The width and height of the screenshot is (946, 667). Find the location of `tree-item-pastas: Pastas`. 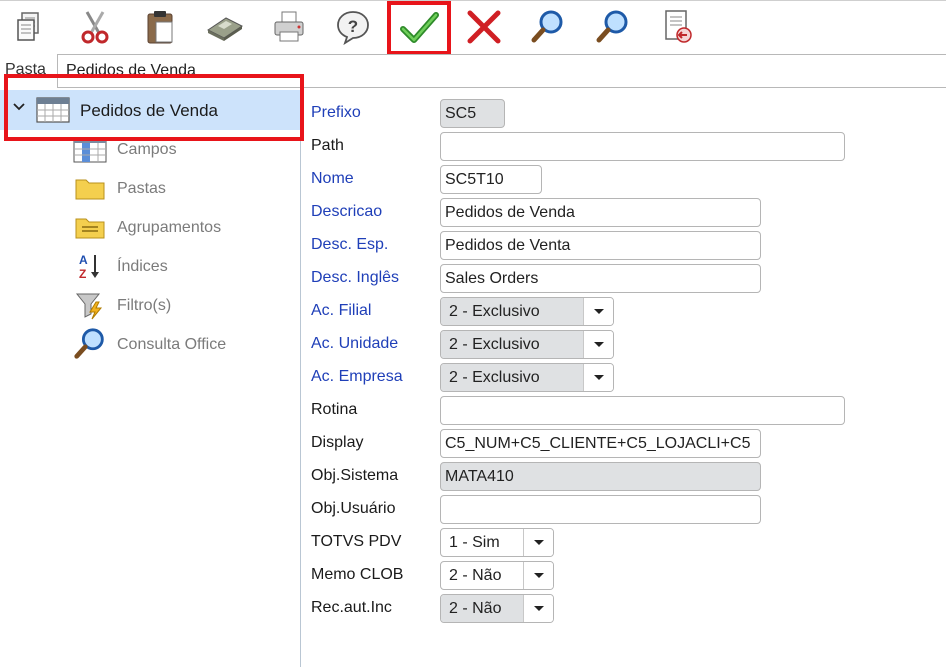

tree-item-pastas: Pastas is located at coordinates (182, 189).